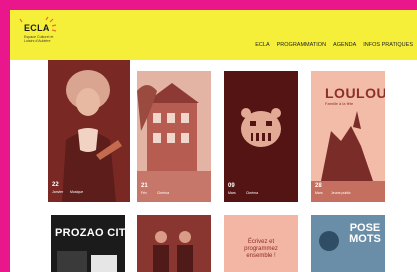  I want to click on event-month: Fév, so click(144, 193).